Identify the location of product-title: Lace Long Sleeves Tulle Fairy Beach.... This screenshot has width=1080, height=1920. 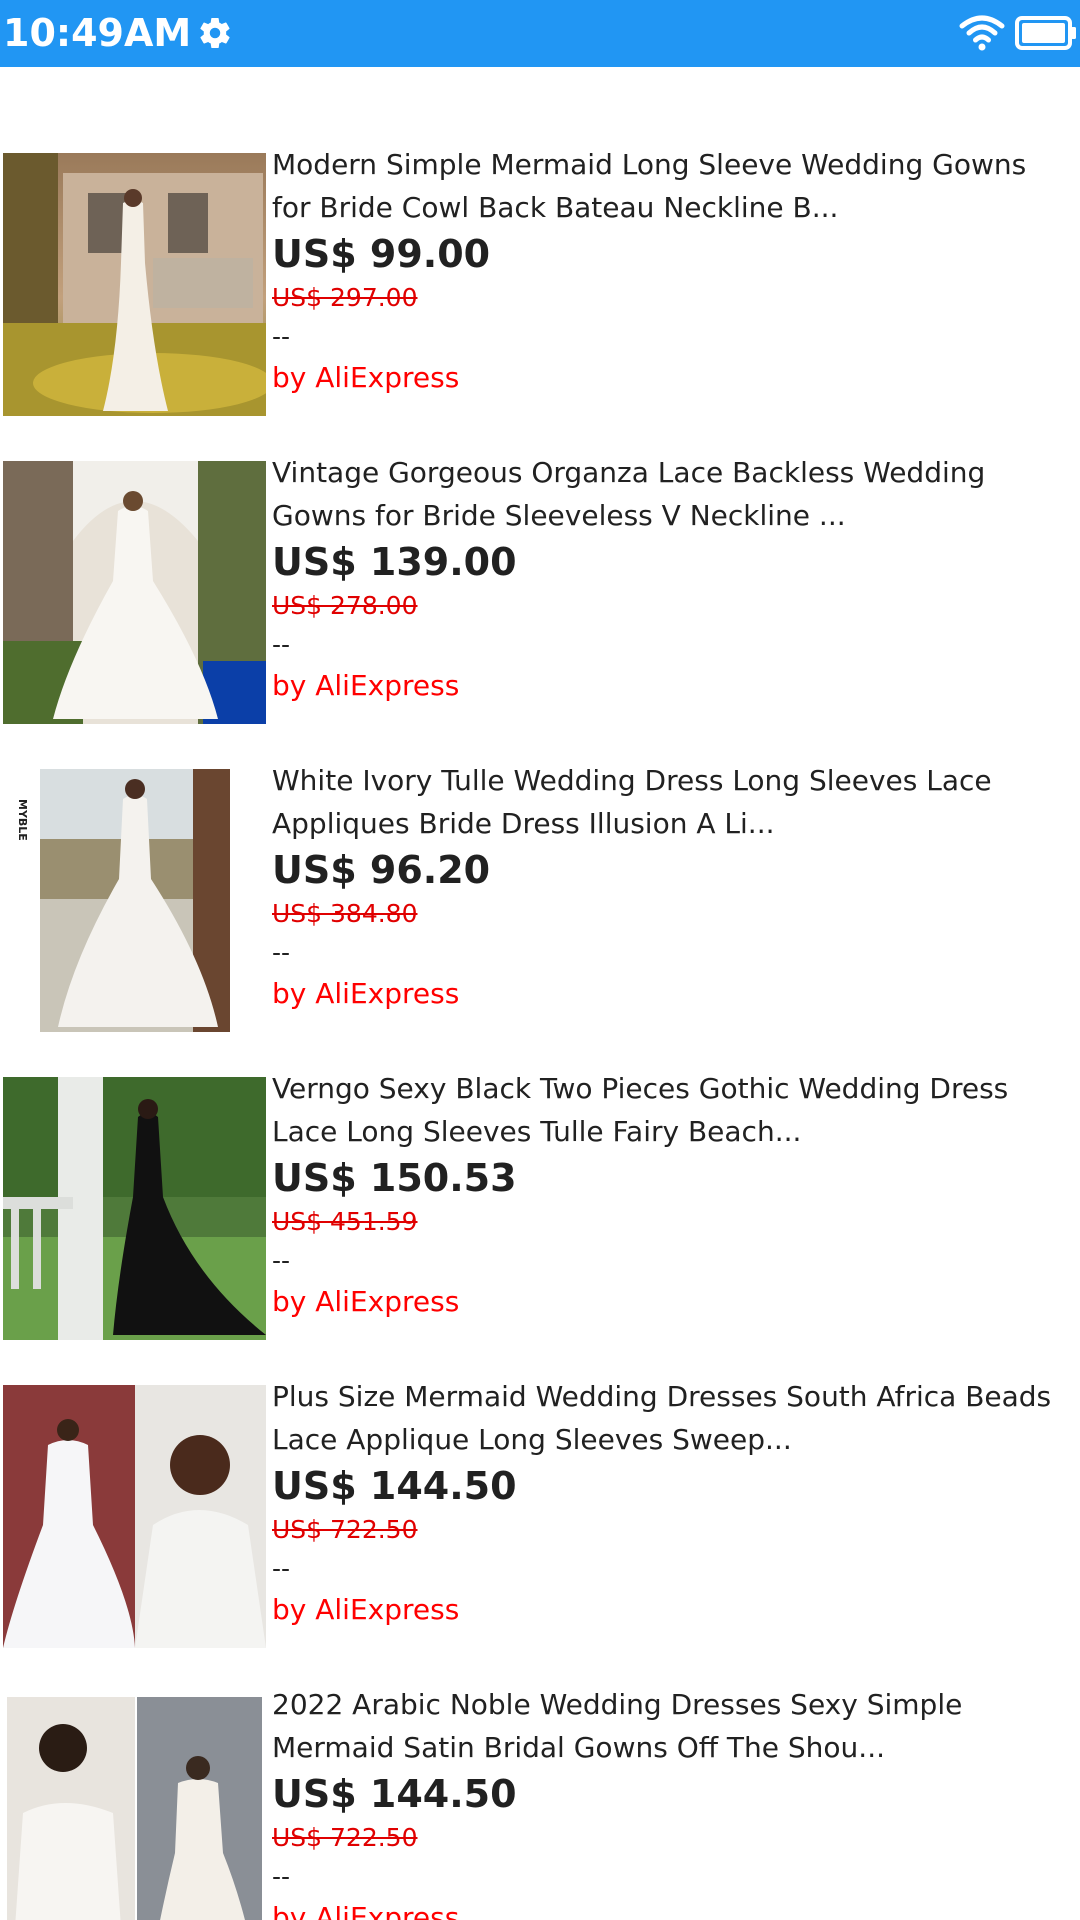
(676, 1131).